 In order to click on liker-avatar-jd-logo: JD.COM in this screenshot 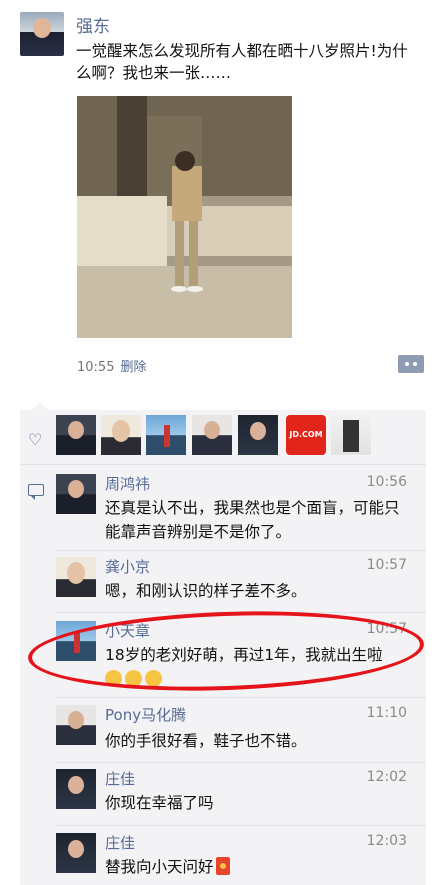, I will do `click(306, 435)`.